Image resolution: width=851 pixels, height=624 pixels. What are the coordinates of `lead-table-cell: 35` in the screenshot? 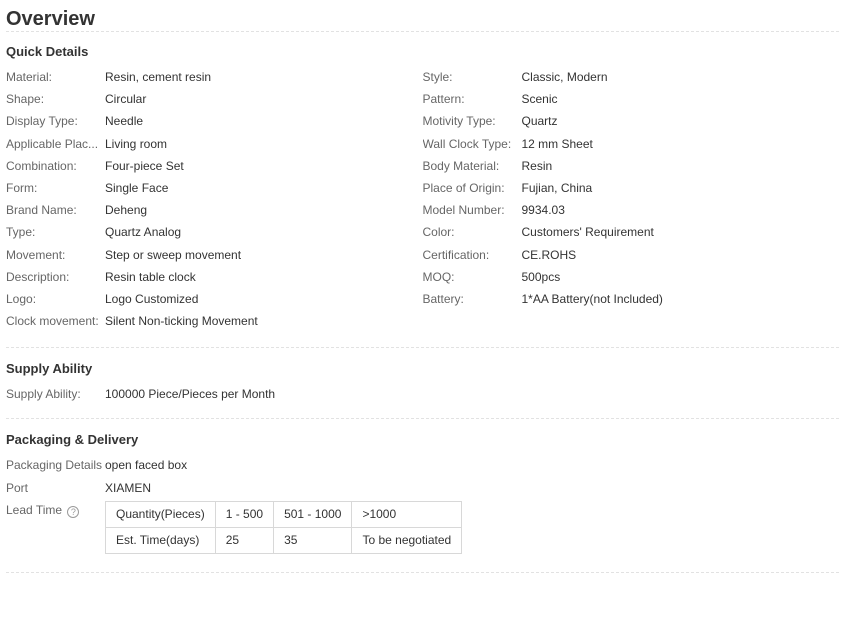 It's located at (313, 540).